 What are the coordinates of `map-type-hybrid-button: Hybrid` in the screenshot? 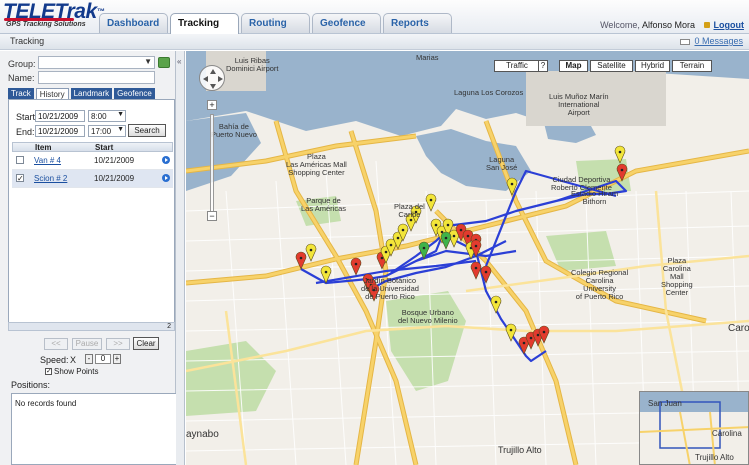 It's located at (652, 66).